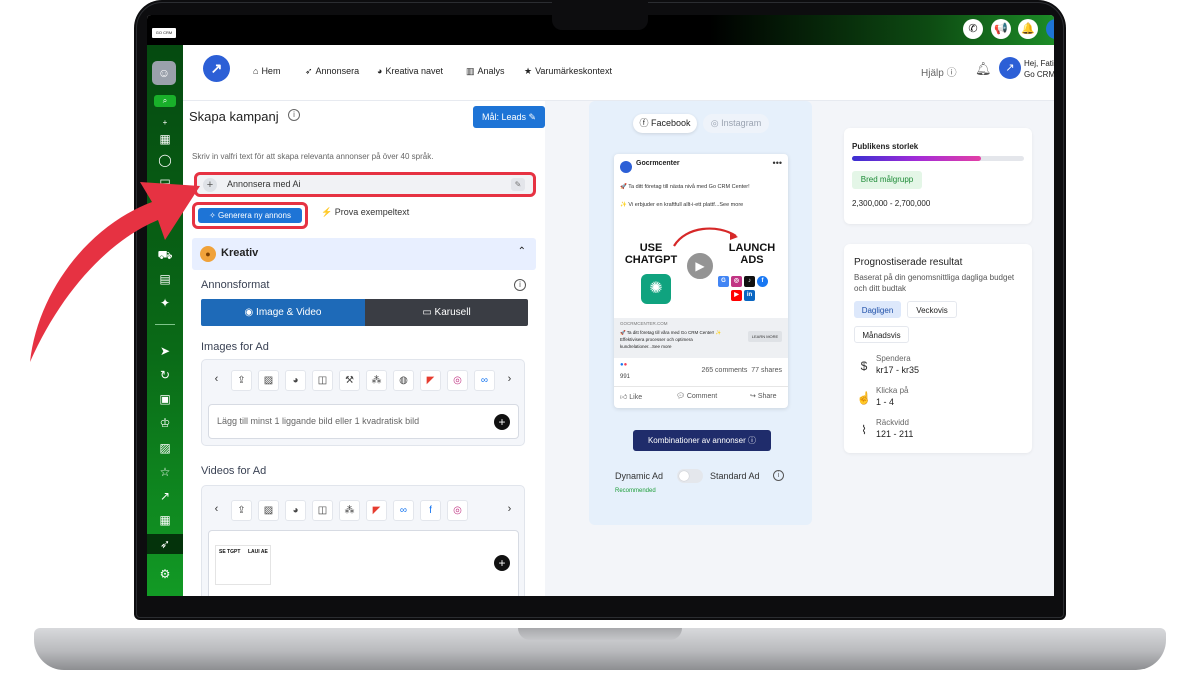 The image size is (1200, 675). Describe the element at coordinates (165, 123) in the screenshot. I see `add-icon: +` at that location.